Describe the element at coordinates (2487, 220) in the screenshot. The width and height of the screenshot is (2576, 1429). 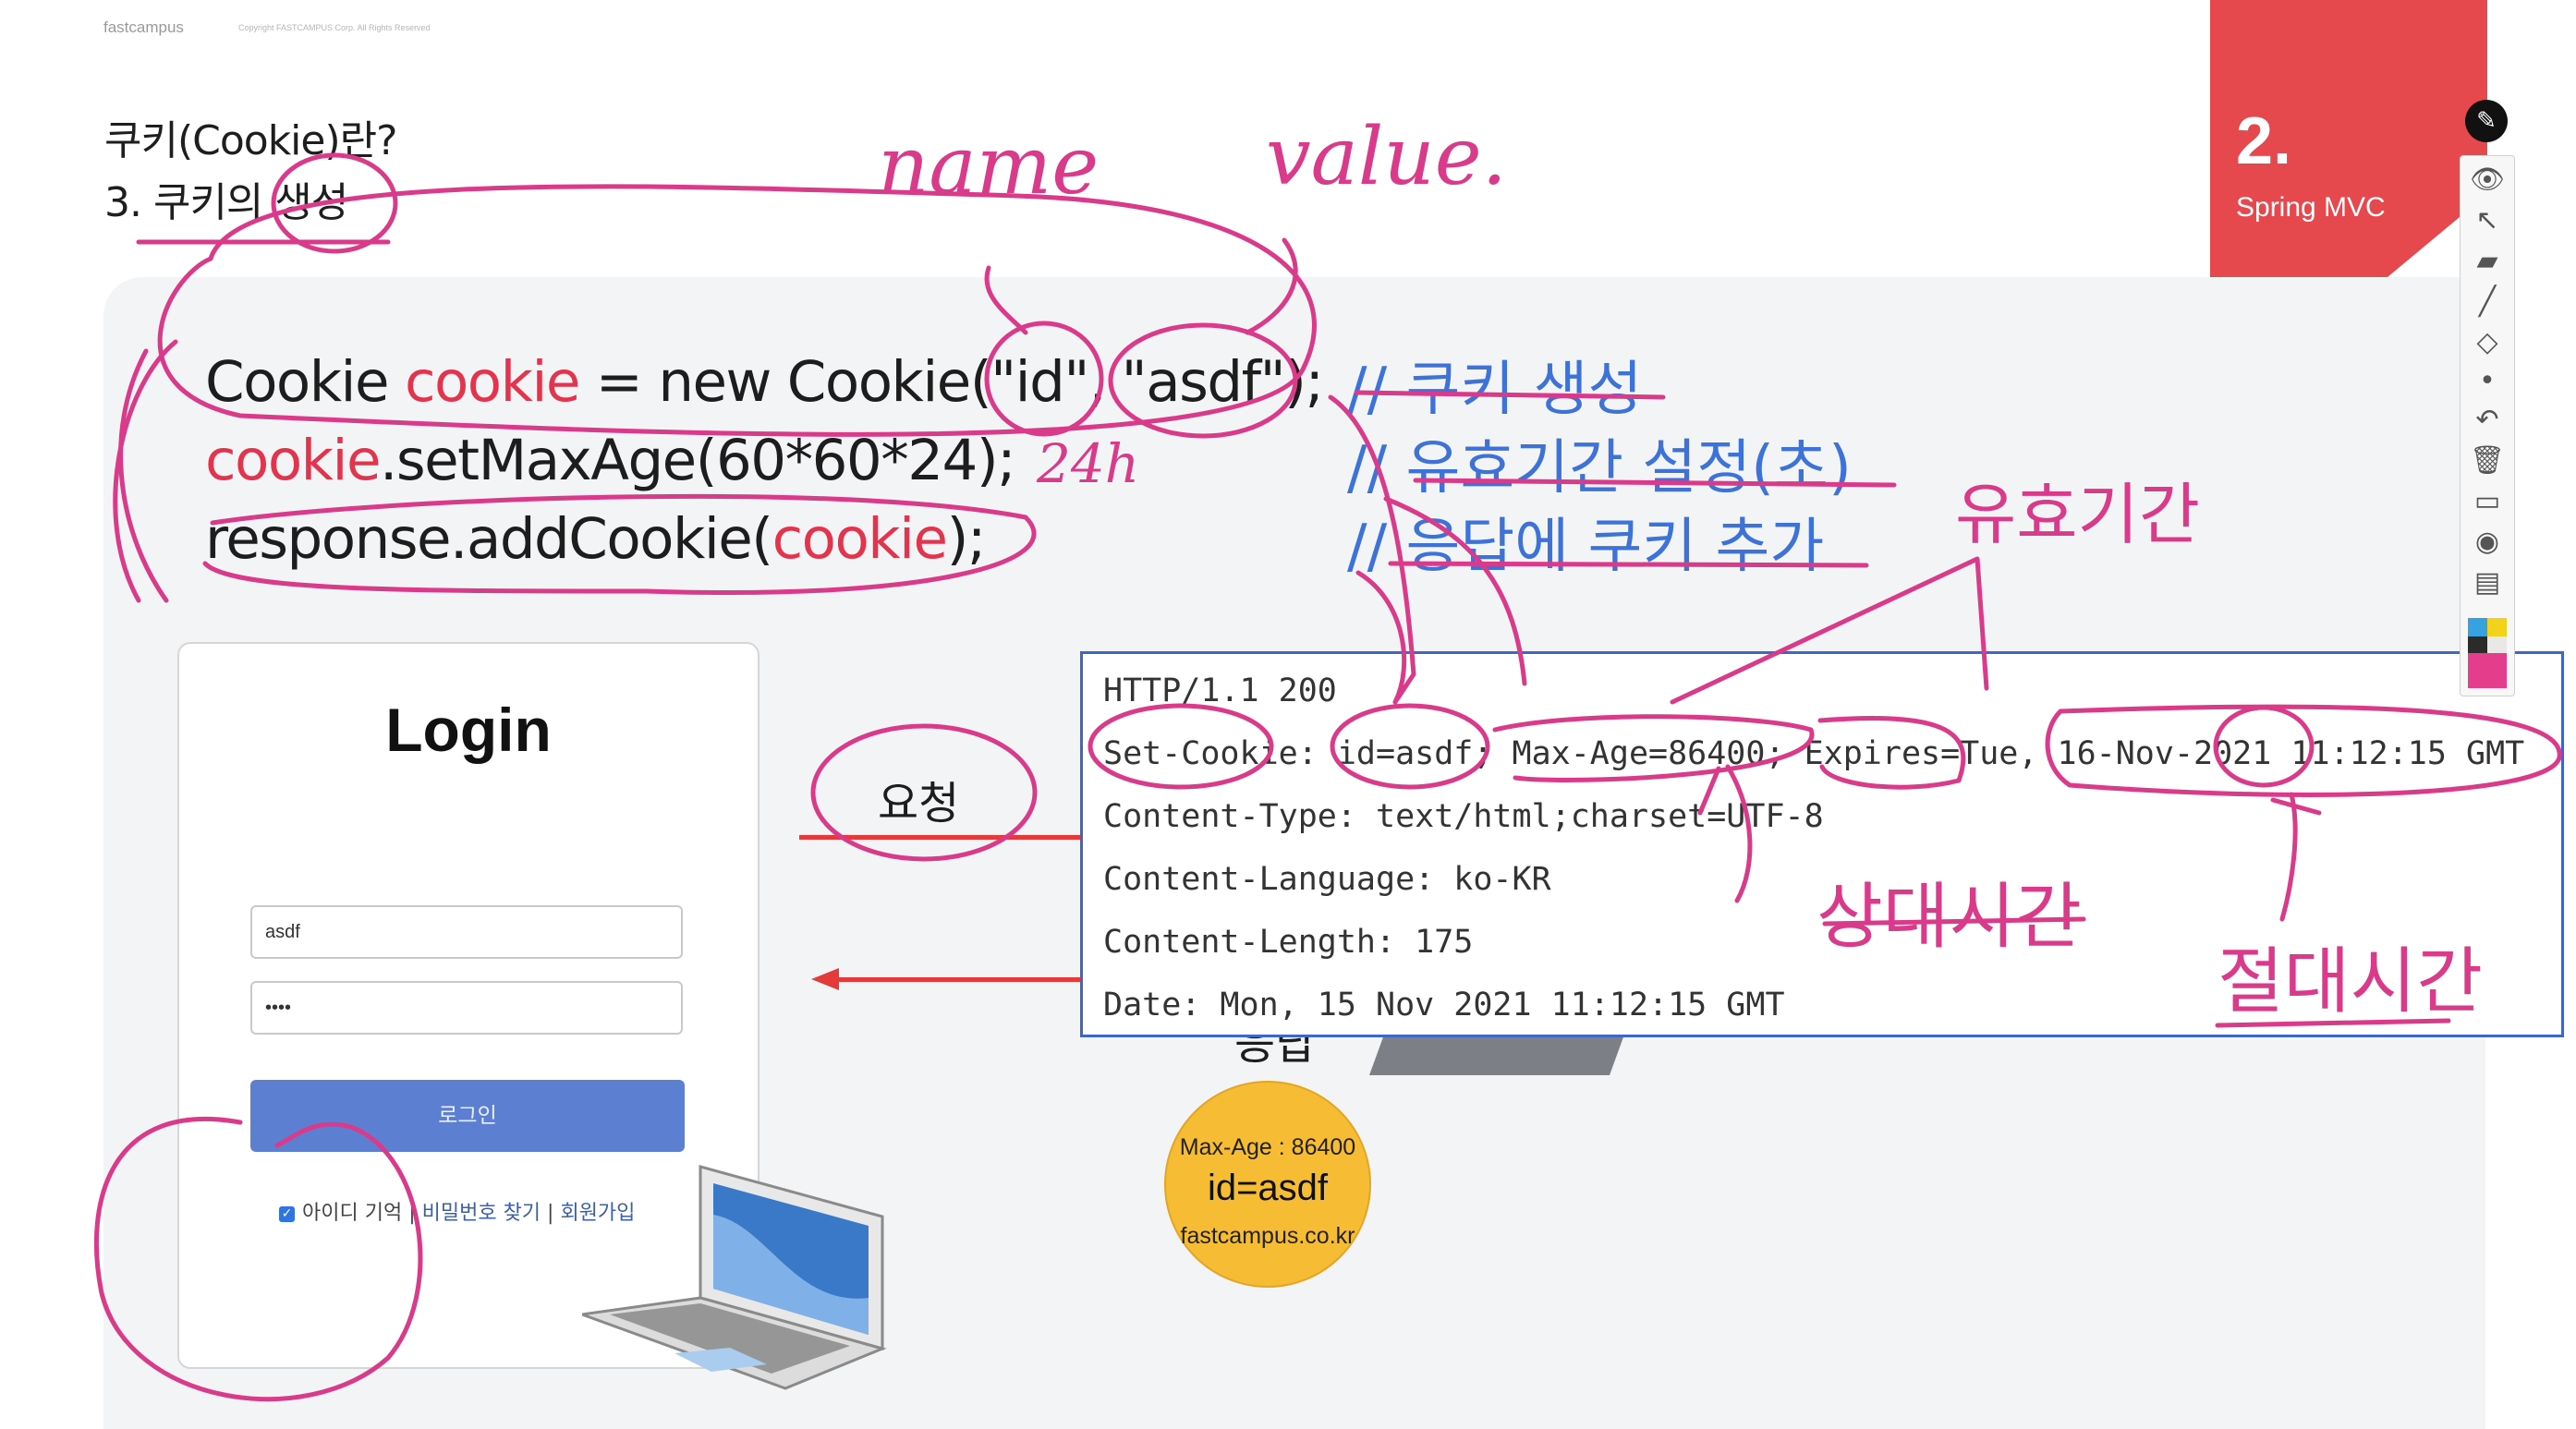
I see `pointer-icon: ↖` at that location.